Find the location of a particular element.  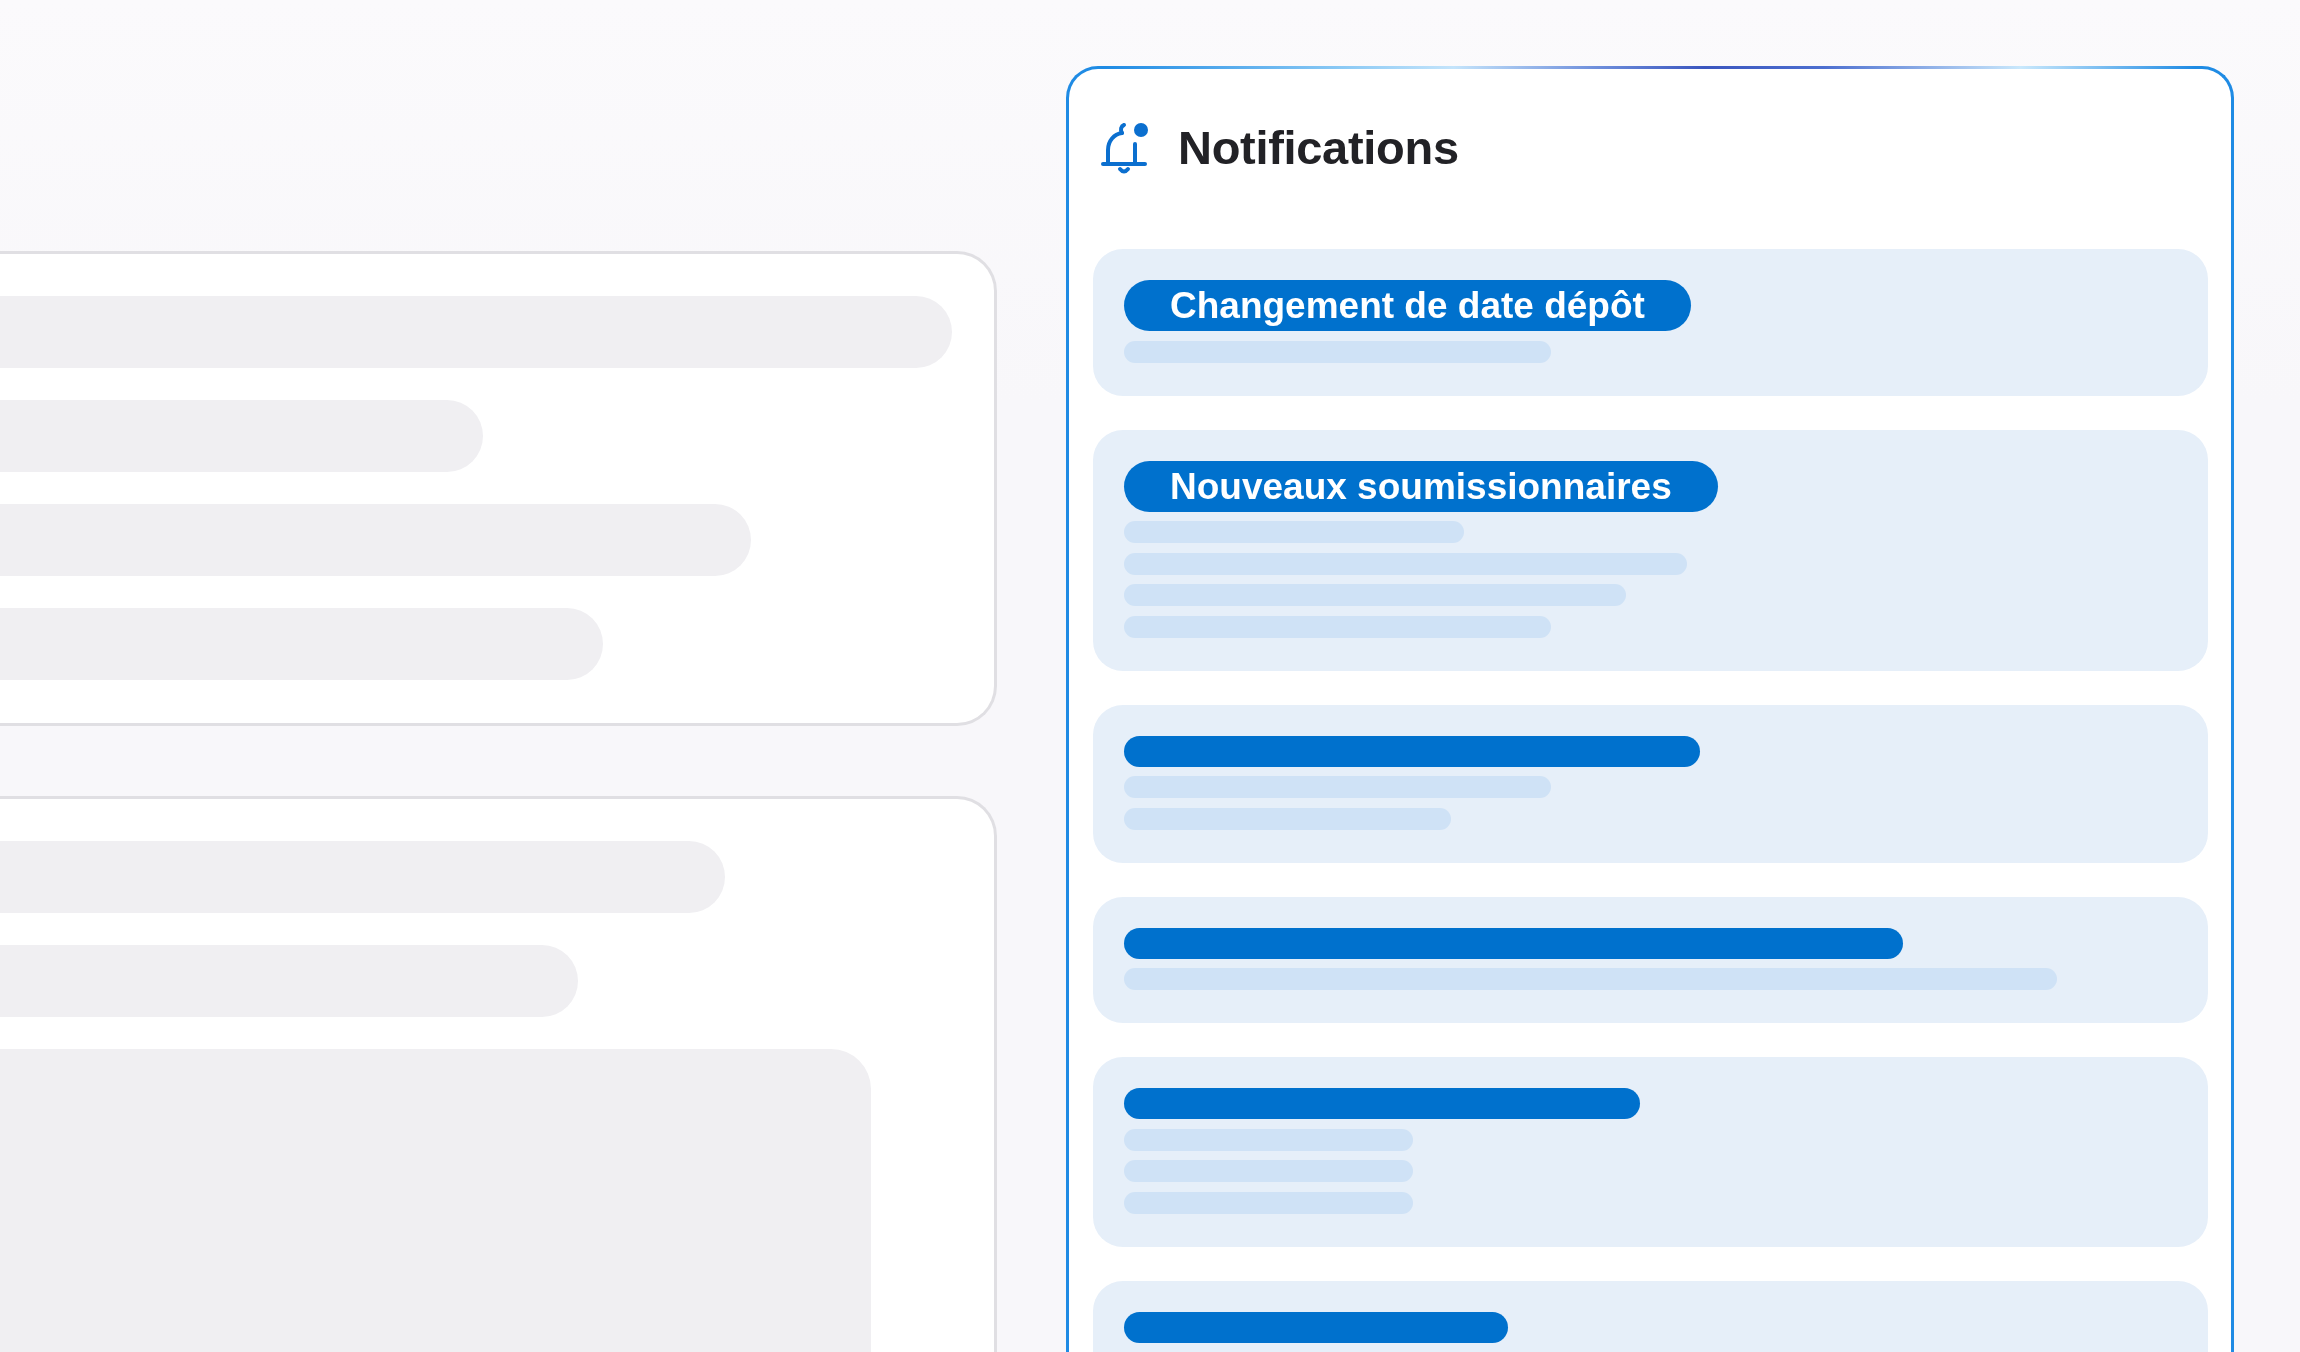

panel-title: Notifications is located at coordinates (1318, 148).